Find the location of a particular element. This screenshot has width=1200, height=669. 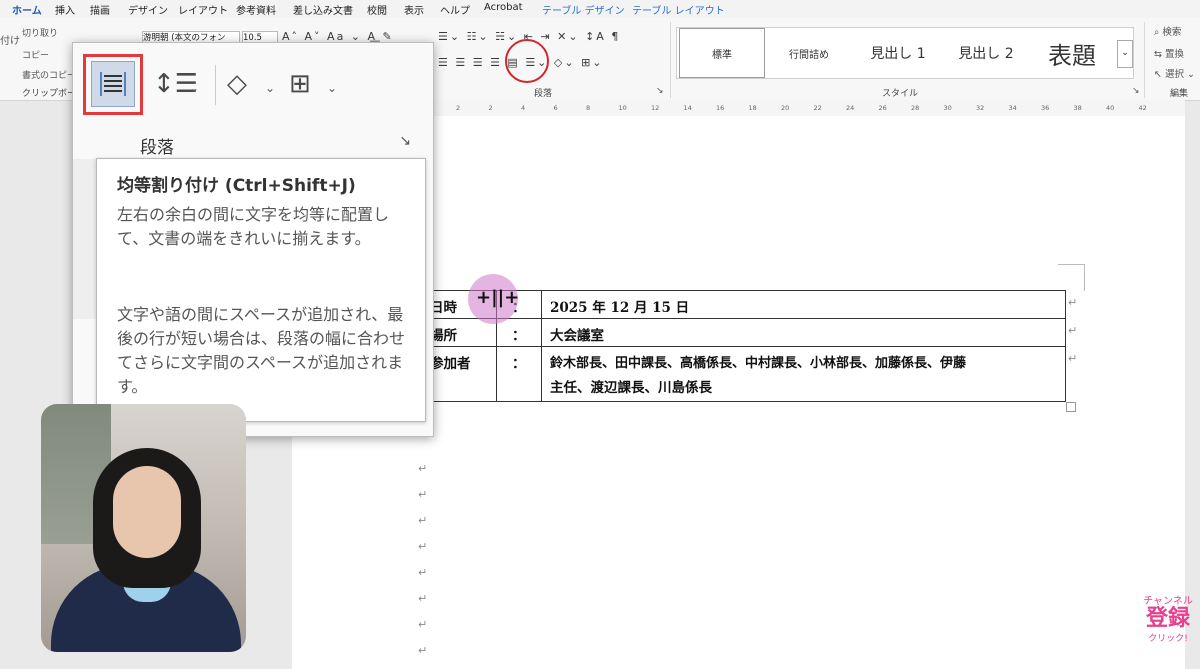

ruler-tick-label: 38 is located at coordinates (1077, 108).